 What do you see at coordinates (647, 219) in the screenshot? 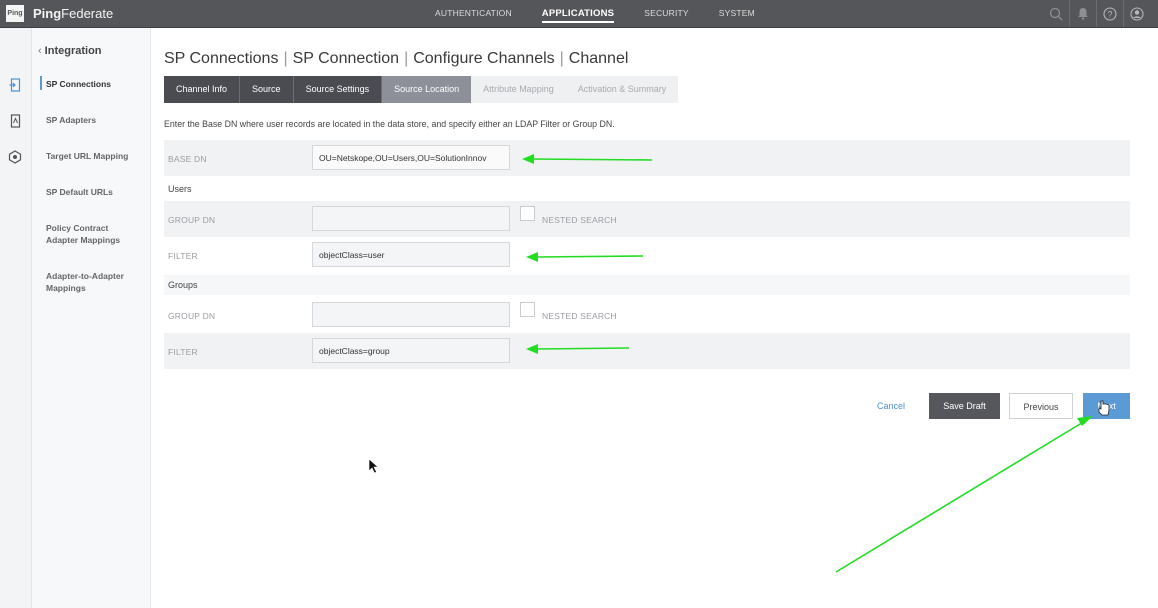
I see `users-group-dn-row: GROUP DN NESTED SEARCH` at bounding box center [647, 219].